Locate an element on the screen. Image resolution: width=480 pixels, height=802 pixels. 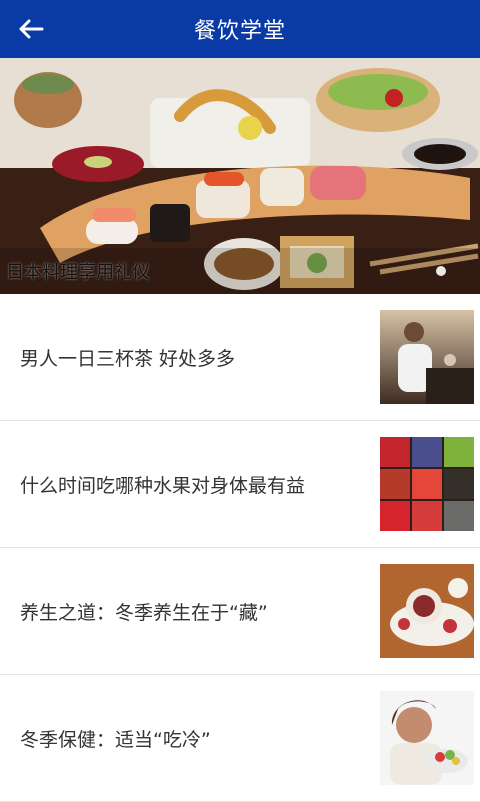
article-title: 冬季保健：适当“吃冷” is located at coordinates (115, 740).